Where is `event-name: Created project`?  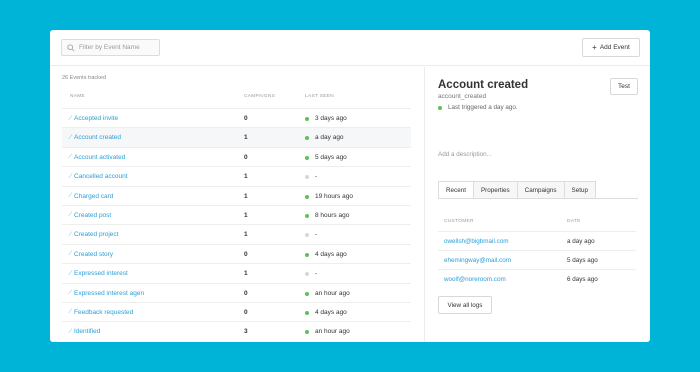
event-name: Created project is located at coordinates (96, 235).